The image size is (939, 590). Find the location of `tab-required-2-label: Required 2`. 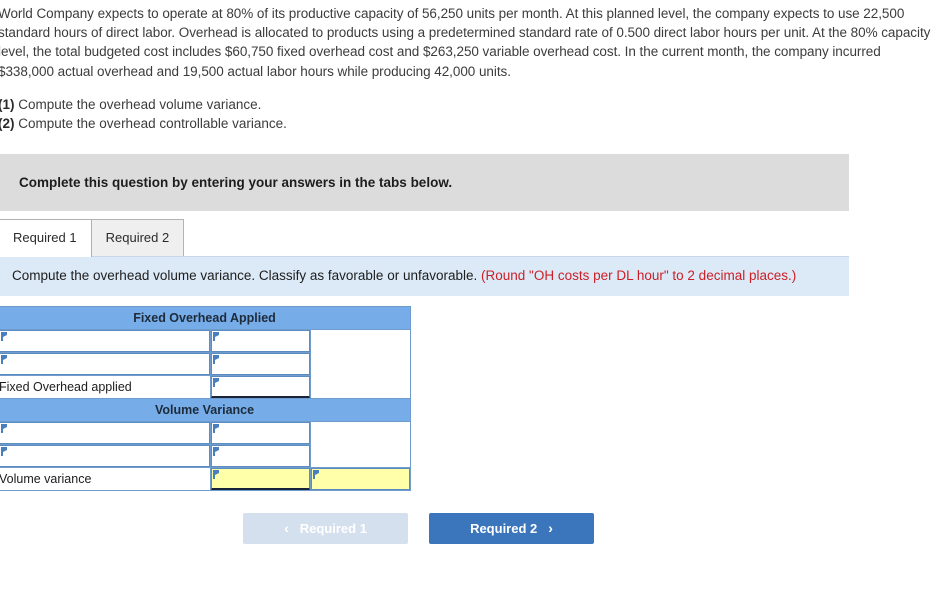

tab-required-2-label: Required 2 is located at coordinates (137, 237).